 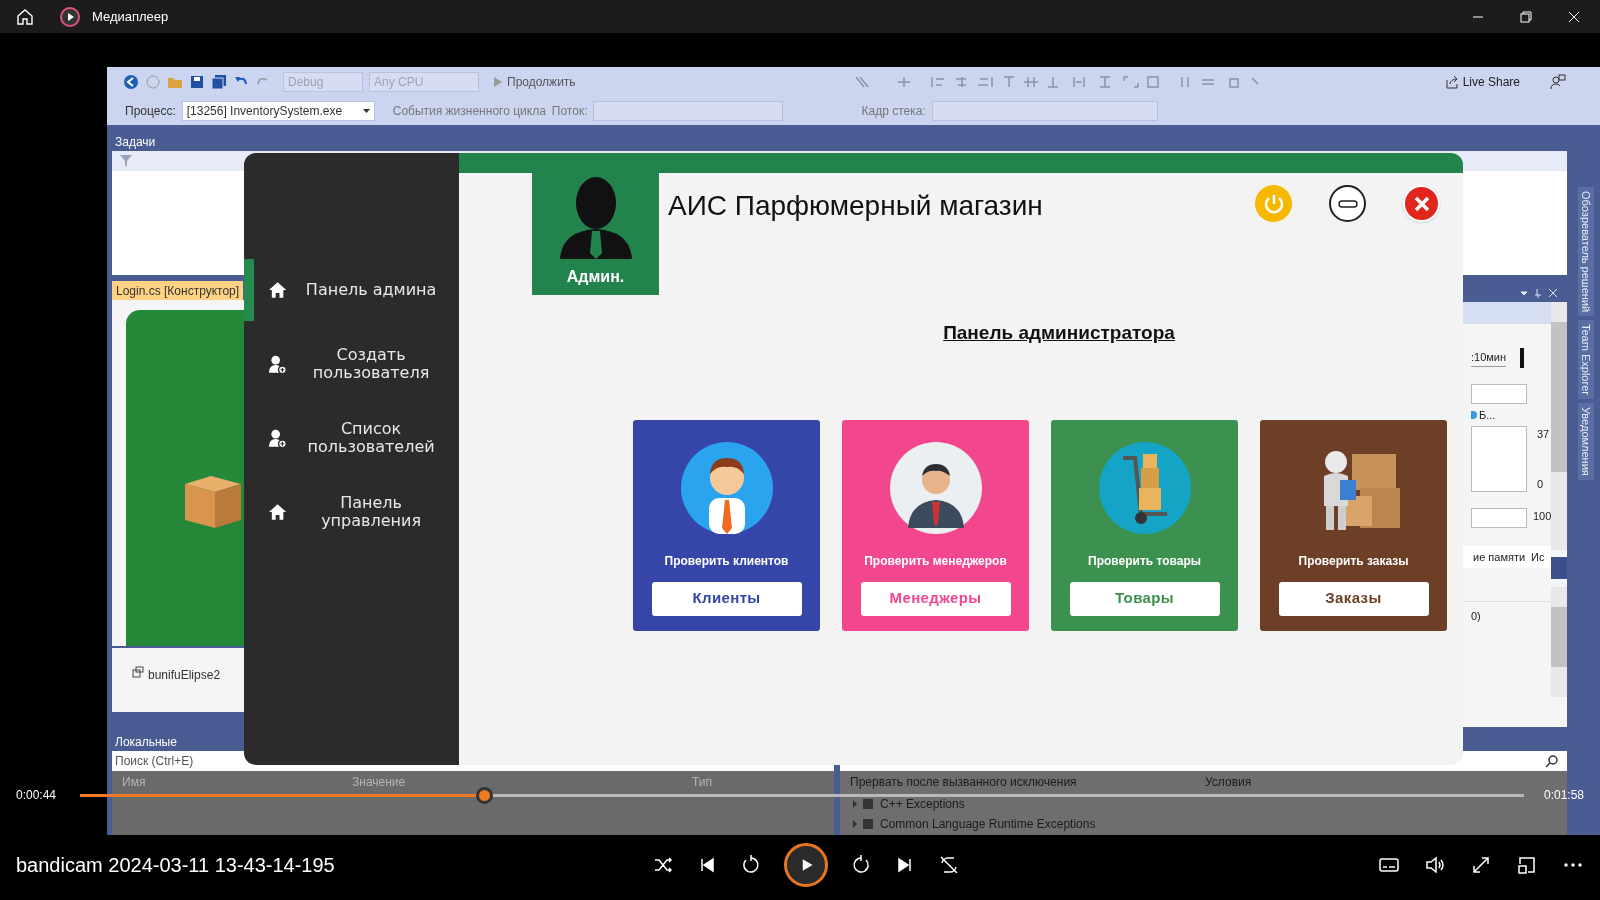 What do you see at coordinates (1482, 81) in the screenshot?
I see `live-share-button: Live Share` at bounding box center [1482, 81].